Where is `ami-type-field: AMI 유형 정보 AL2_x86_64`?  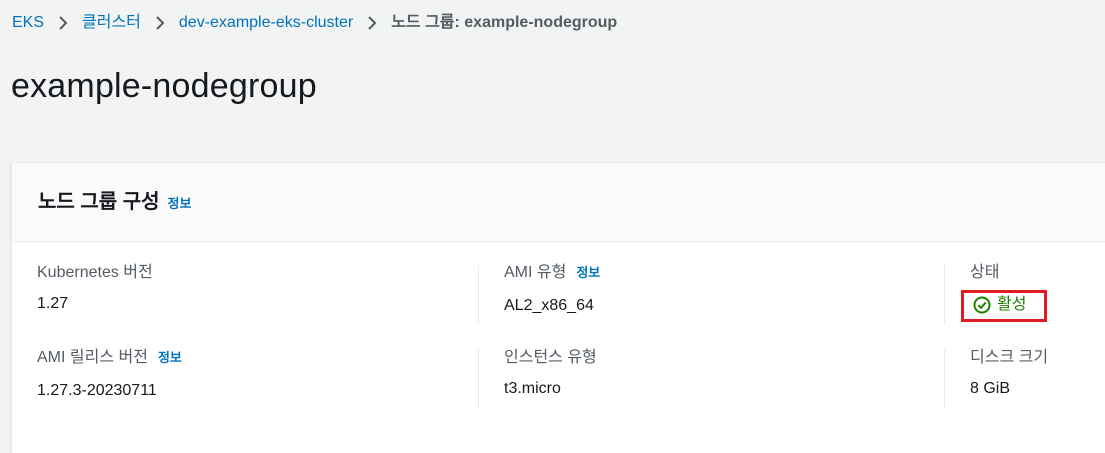 ami-type-field: AMI 유형 정보 AL2_x86_64 is located at coordinates (552, 289).